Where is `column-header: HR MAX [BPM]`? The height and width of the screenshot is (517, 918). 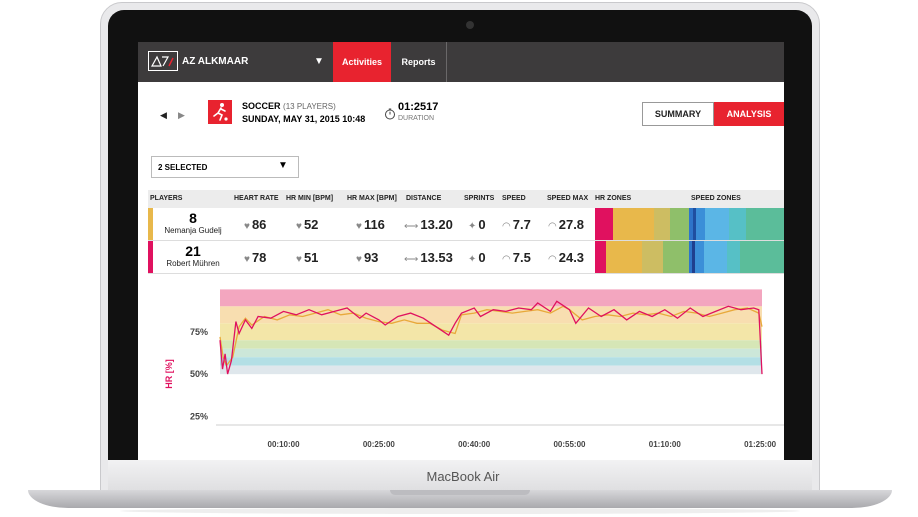 column-header: HR MAX [BPM] is located at coordinates (372, 198).